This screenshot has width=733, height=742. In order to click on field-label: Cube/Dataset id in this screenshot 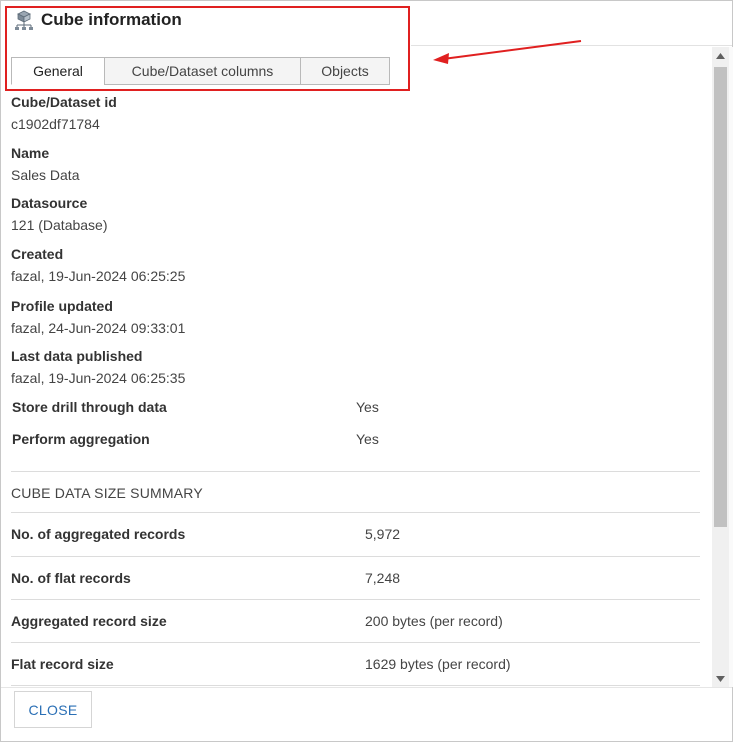, I will do `click(64, 102)`.